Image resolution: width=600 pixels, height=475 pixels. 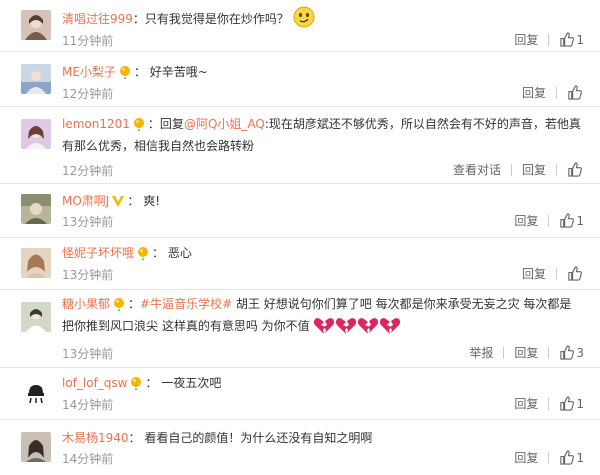 What do you see at coordinates (89, 72) in the screenshot?
I see `username-link: ME小梨子` at bounding box center [89, 72].